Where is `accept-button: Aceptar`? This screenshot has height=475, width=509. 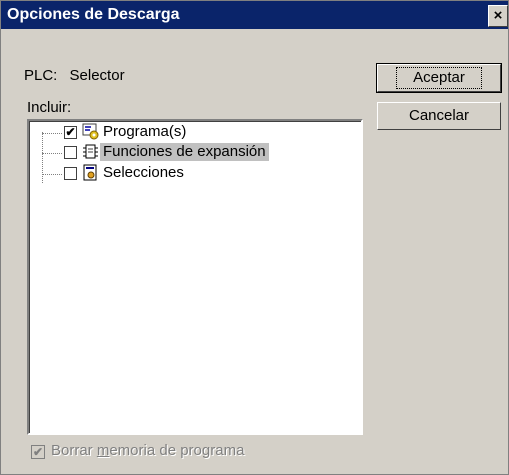 accept-button: Aceptar is located at coordinates (439, 78).